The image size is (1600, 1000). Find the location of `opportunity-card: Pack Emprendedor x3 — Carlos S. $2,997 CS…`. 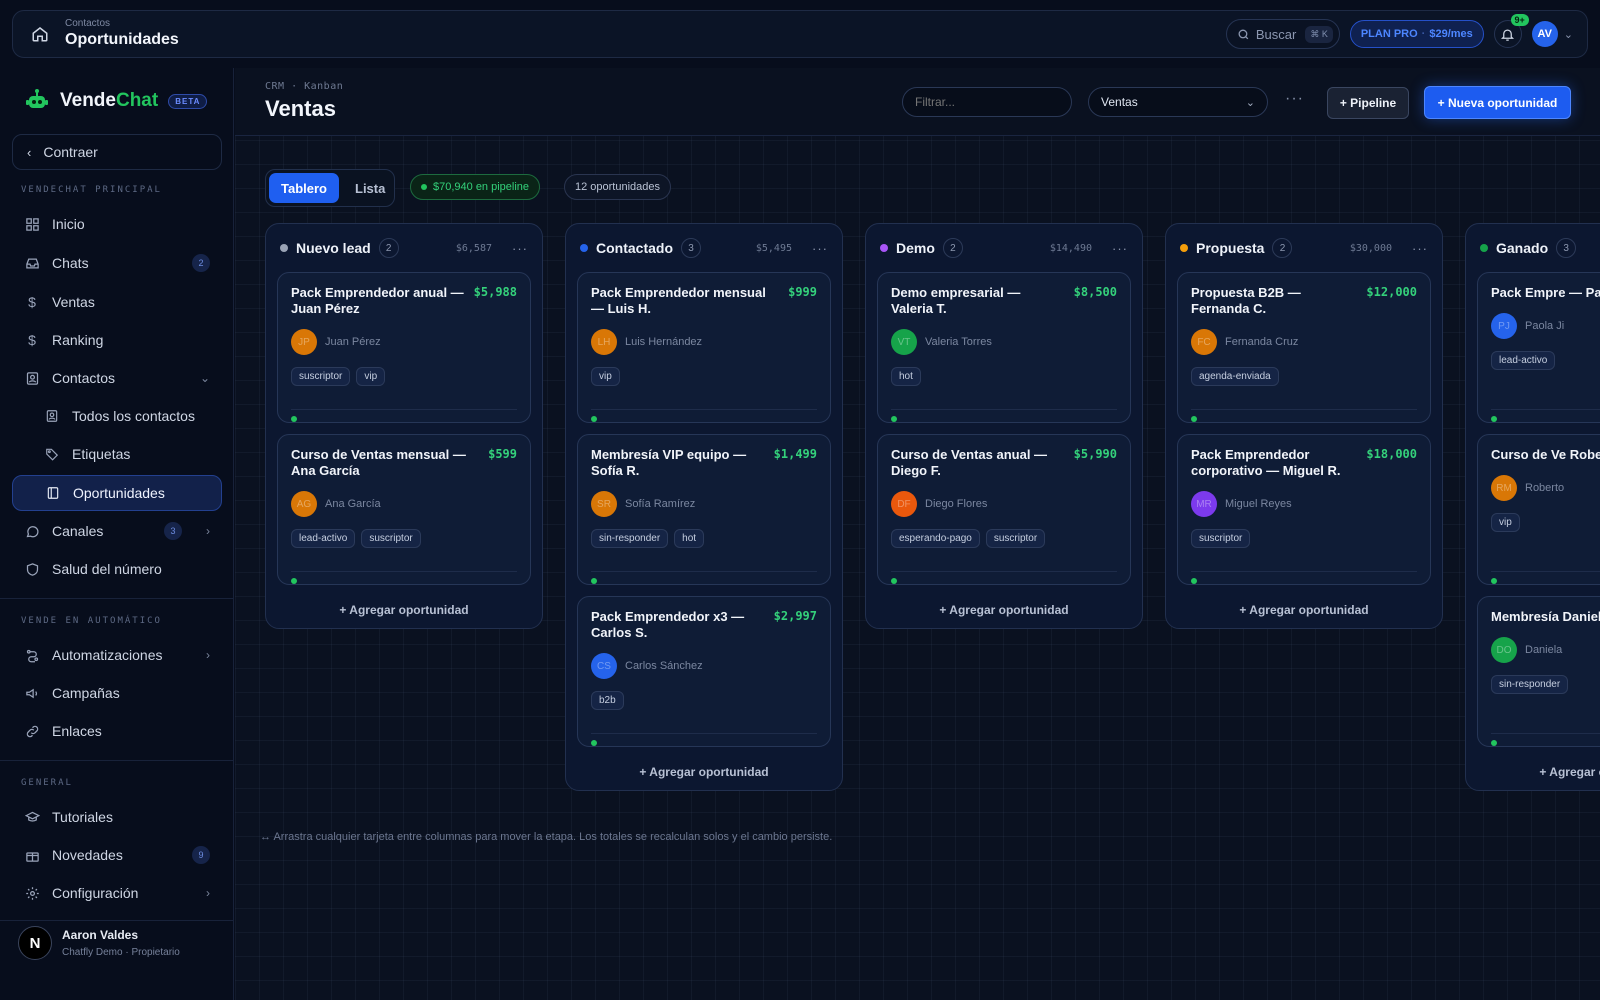

opportunity-card: Pack Emprendedor x3 — Carlos S. $2,997 CS… is located at coordinates (704, 671).